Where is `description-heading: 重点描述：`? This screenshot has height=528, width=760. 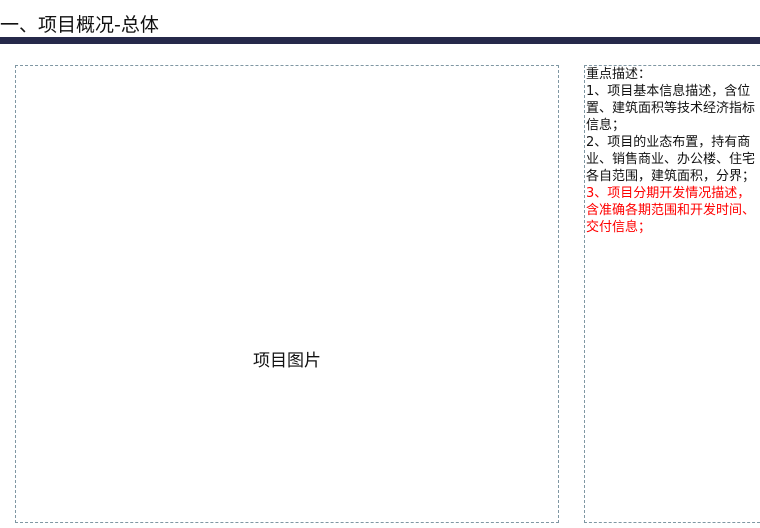 description-heading: 重点描述： is located at coordinates (619, 74).